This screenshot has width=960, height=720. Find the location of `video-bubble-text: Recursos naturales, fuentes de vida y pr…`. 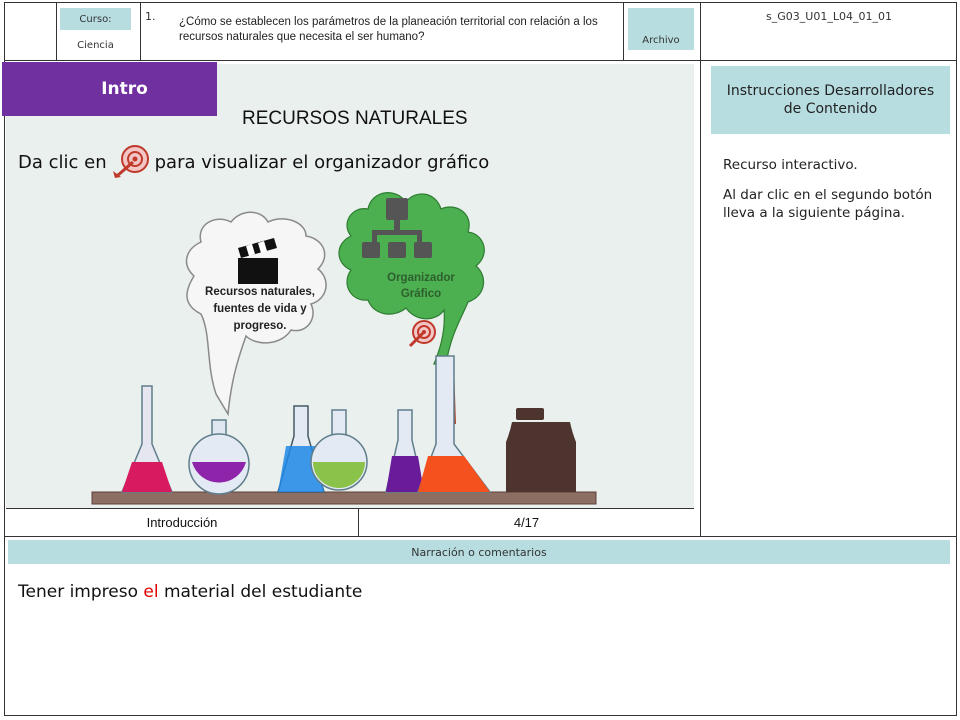

video-bubble-text: Recursos naturales, fuentes de vida y pr… is located at coordinates (260, 309).